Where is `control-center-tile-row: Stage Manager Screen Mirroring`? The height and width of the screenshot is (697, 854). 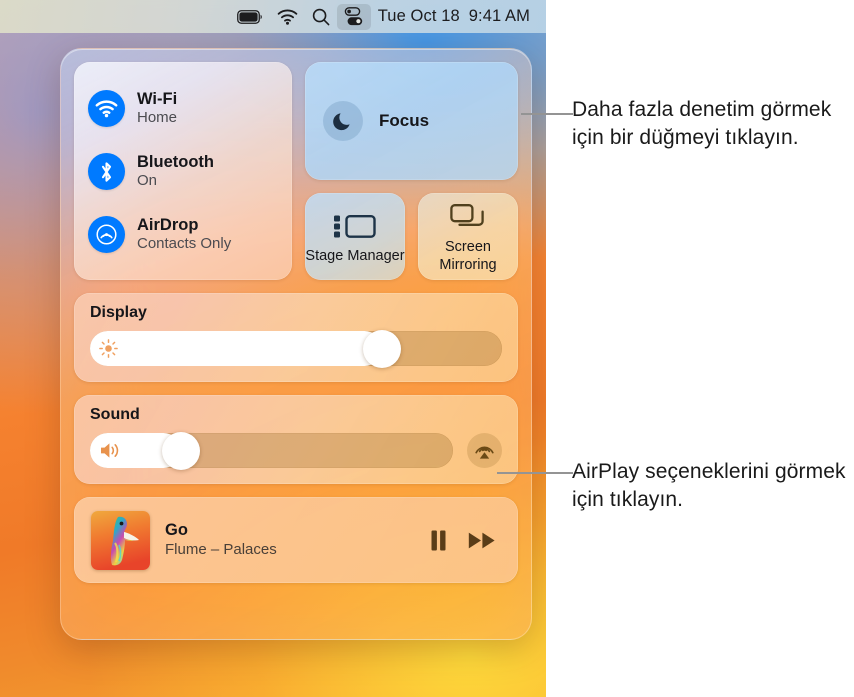
control-center-tile-row: Stage Manager Screen Mirroring is located at coordinates (411, 236).